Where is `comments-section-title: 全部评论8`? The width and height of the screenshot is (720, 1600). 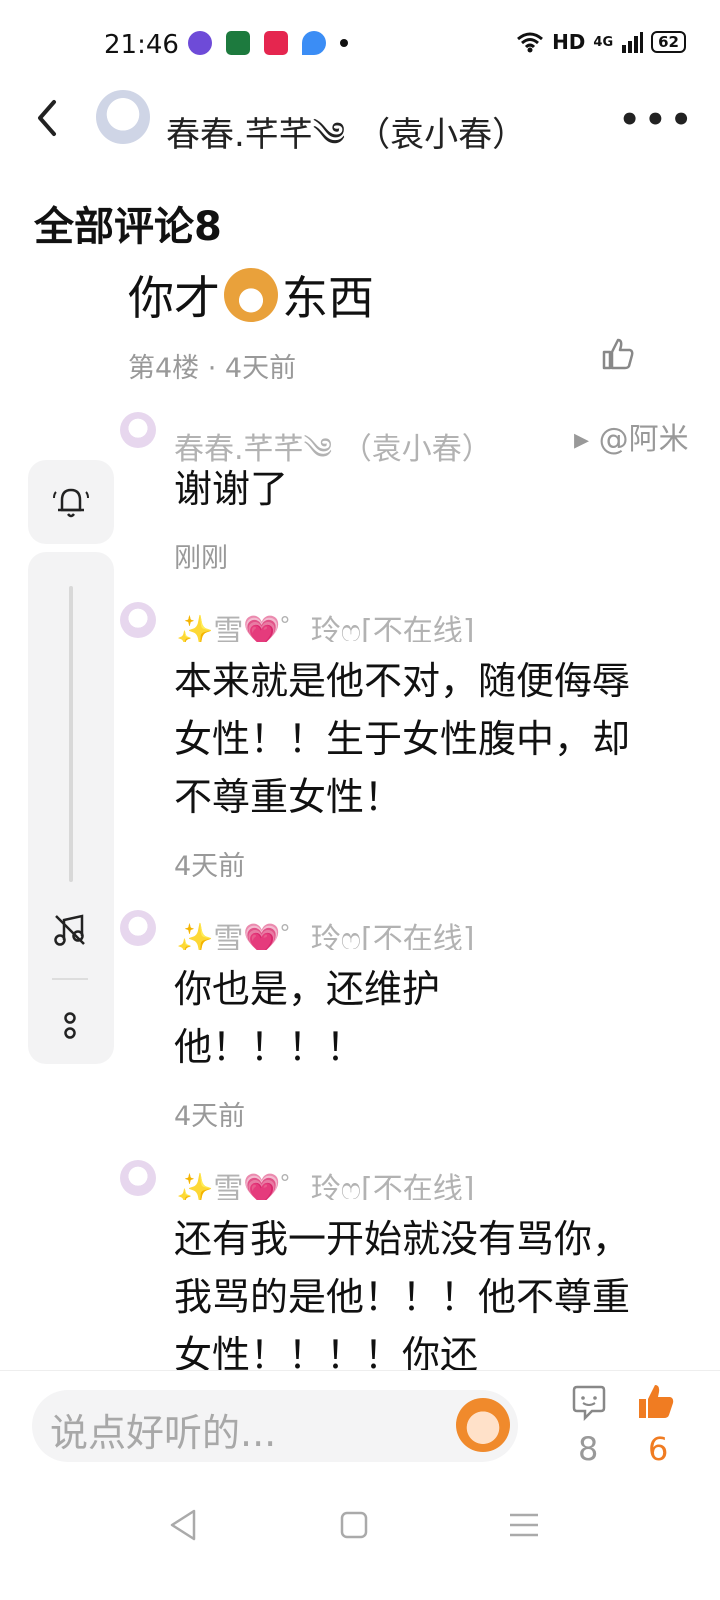
comments-section-title: 全部评论8 is located at coordinates (128, 227).